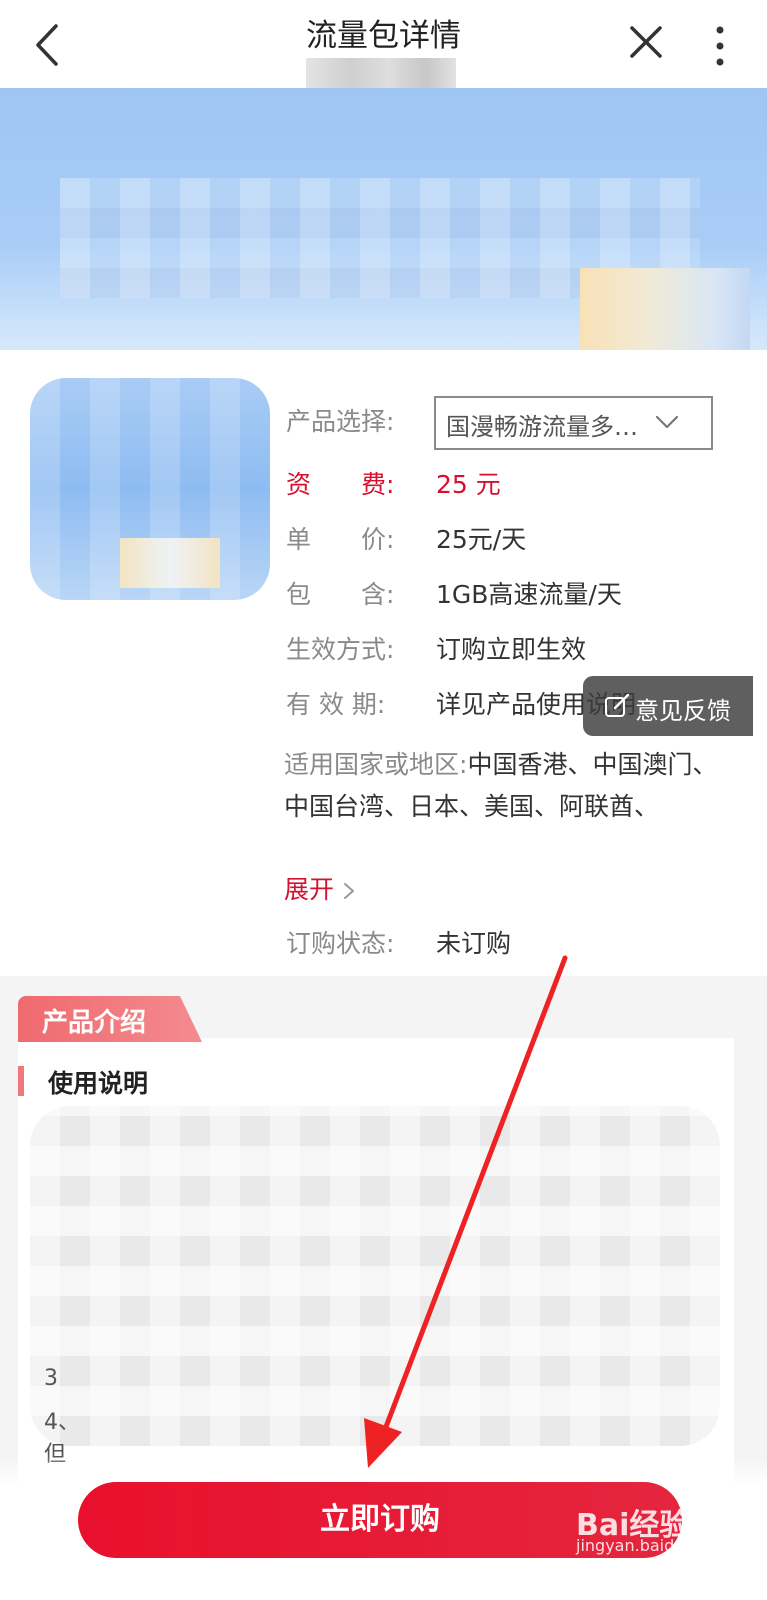  What do you see at coordinates (62, 1422) in the screenshot?
I see `list-number: 4、` at bounding box center [62, 1422].